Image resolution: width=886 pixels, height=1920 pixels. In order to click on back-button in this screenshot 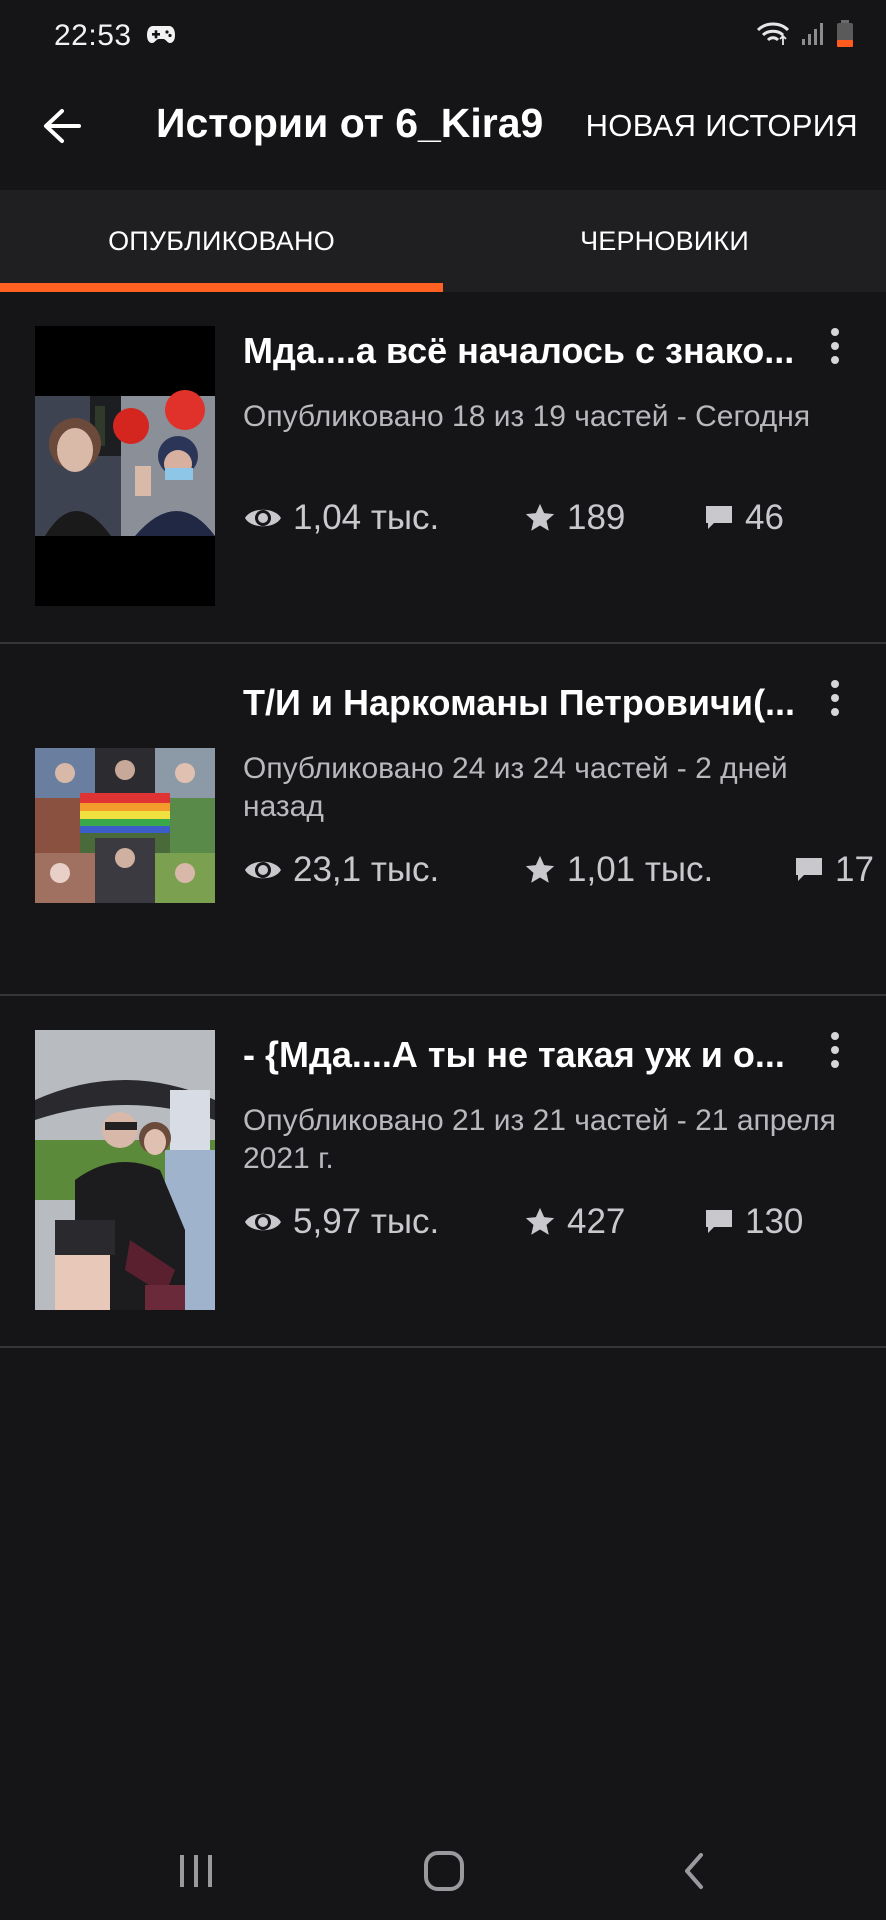, I will do `click(62, 126)`.